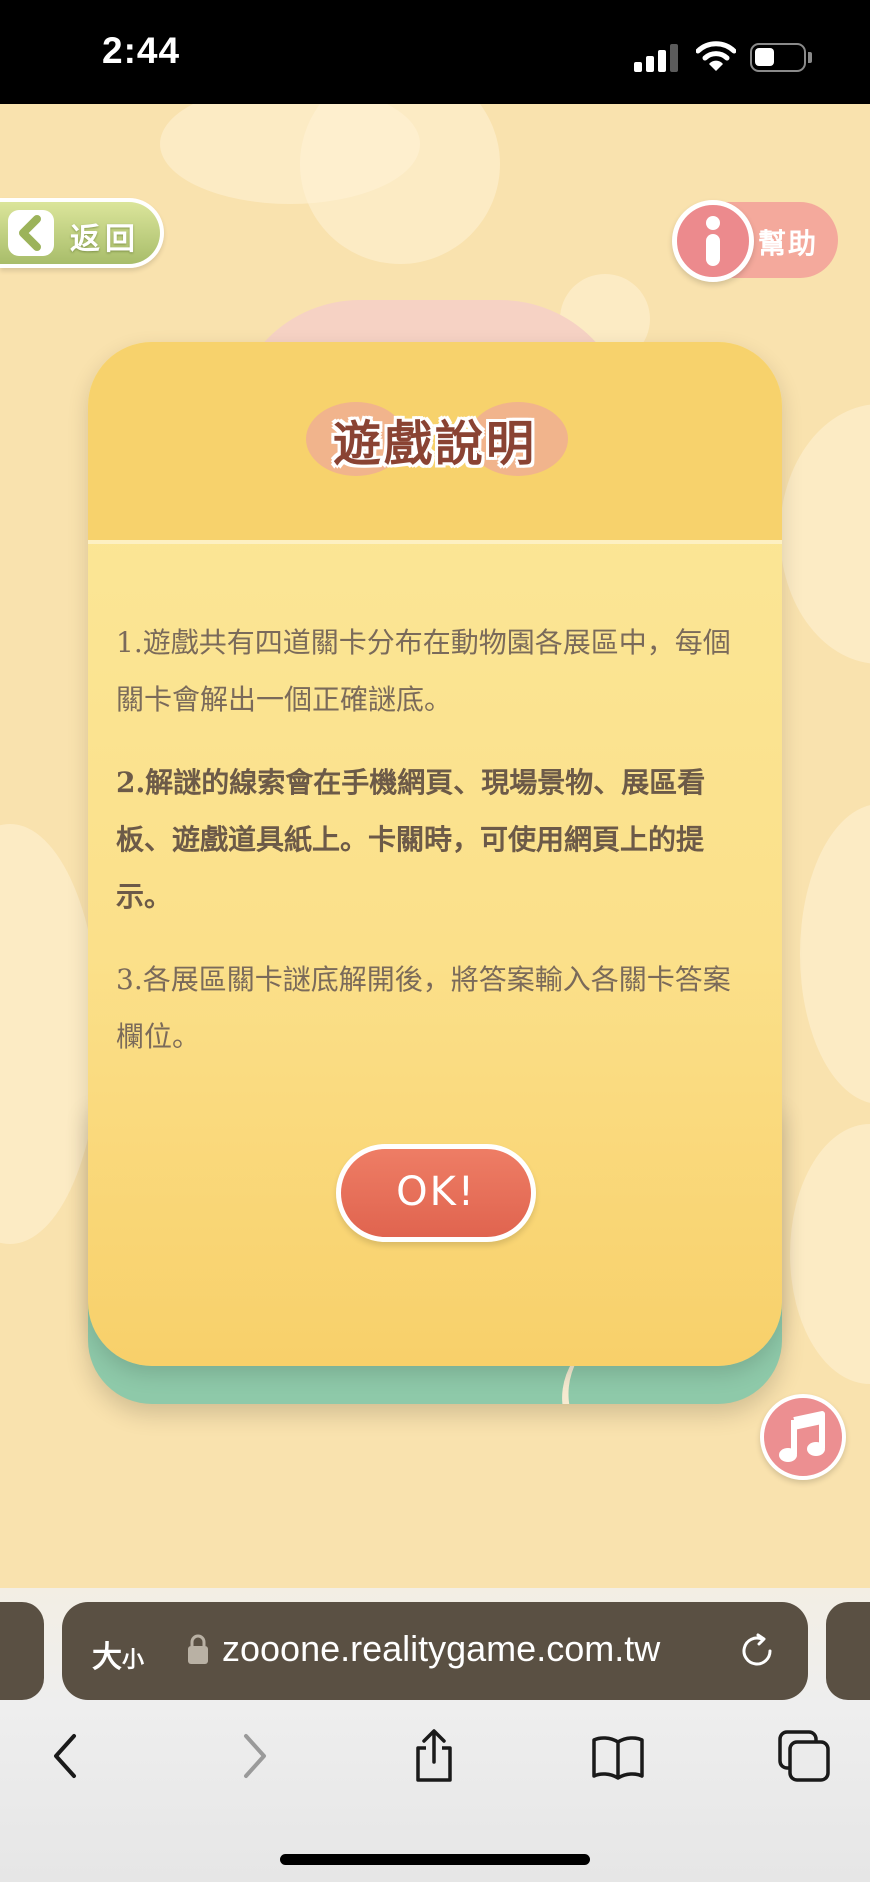 This screenshot has height=1882, width=870. I want to click on url-text: zooone.realitygame.com.tw, so click(441, 1649).